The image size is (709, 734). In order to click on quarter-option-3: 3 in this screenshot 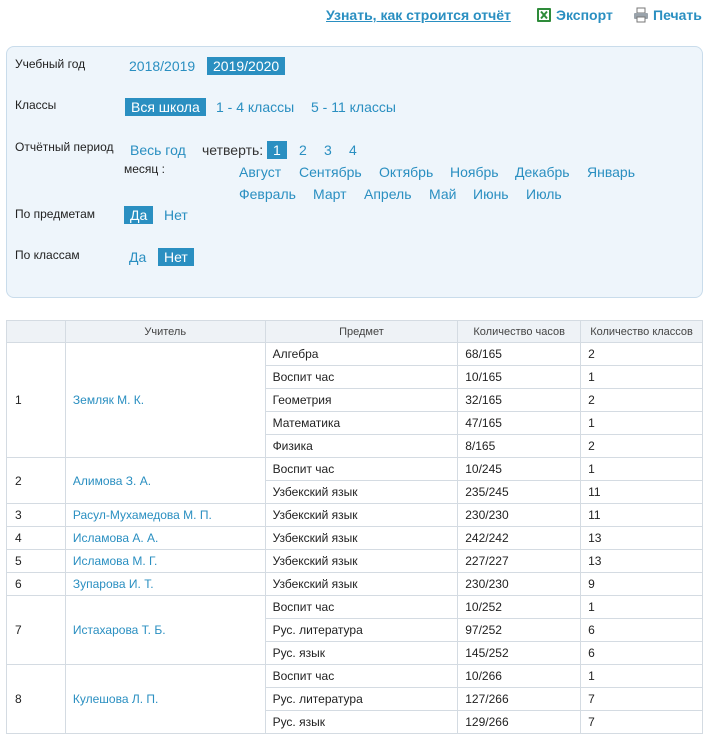, I will do `click(328, 150)`.